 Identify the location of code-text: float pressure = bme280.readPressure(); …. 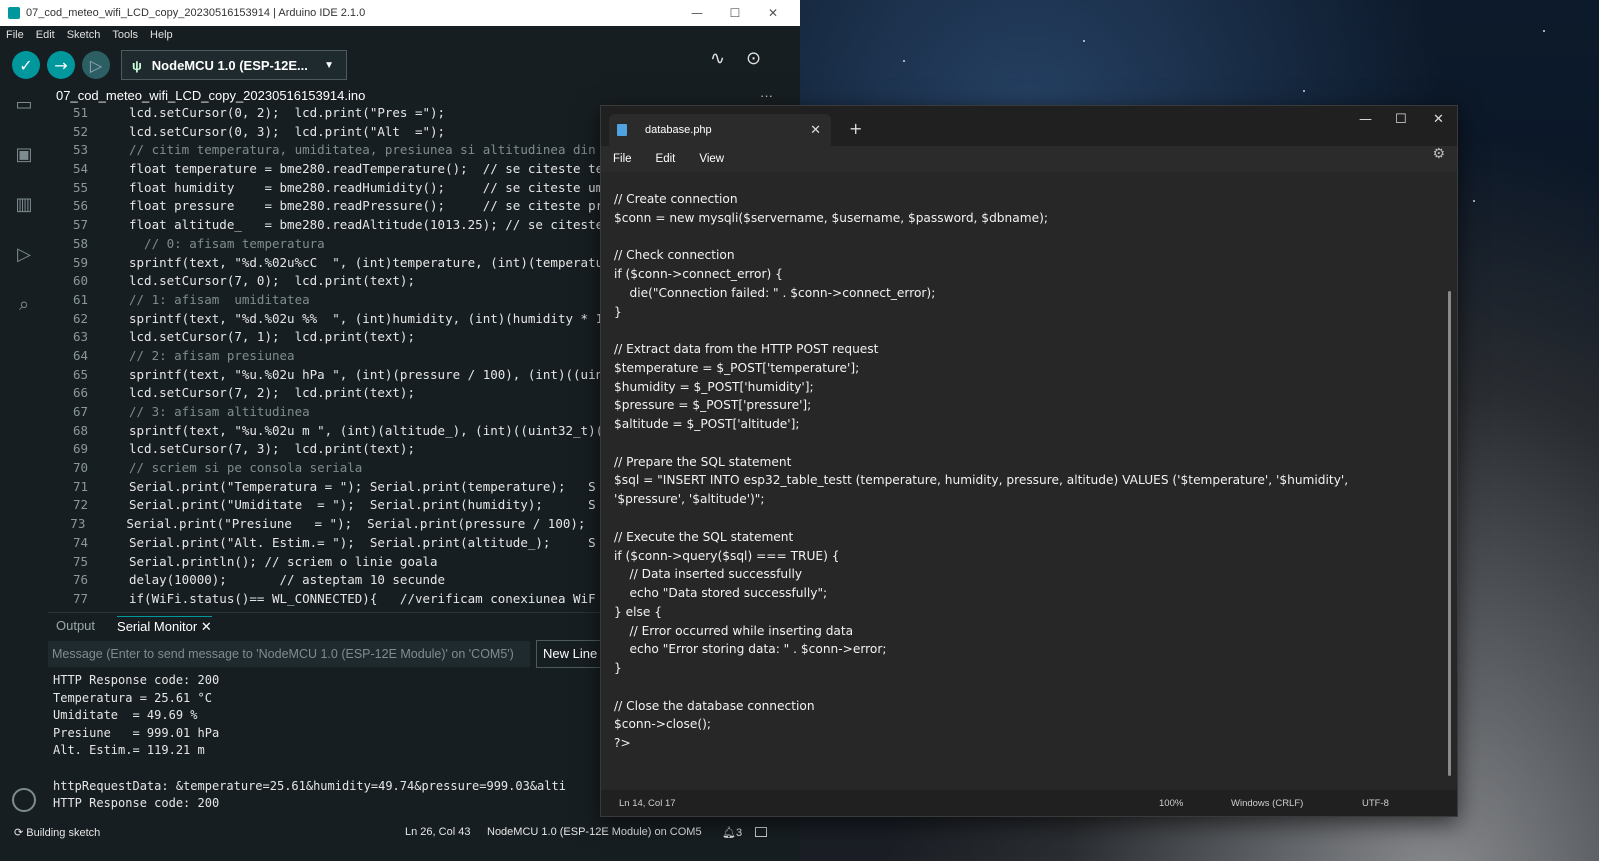
(366, 206).